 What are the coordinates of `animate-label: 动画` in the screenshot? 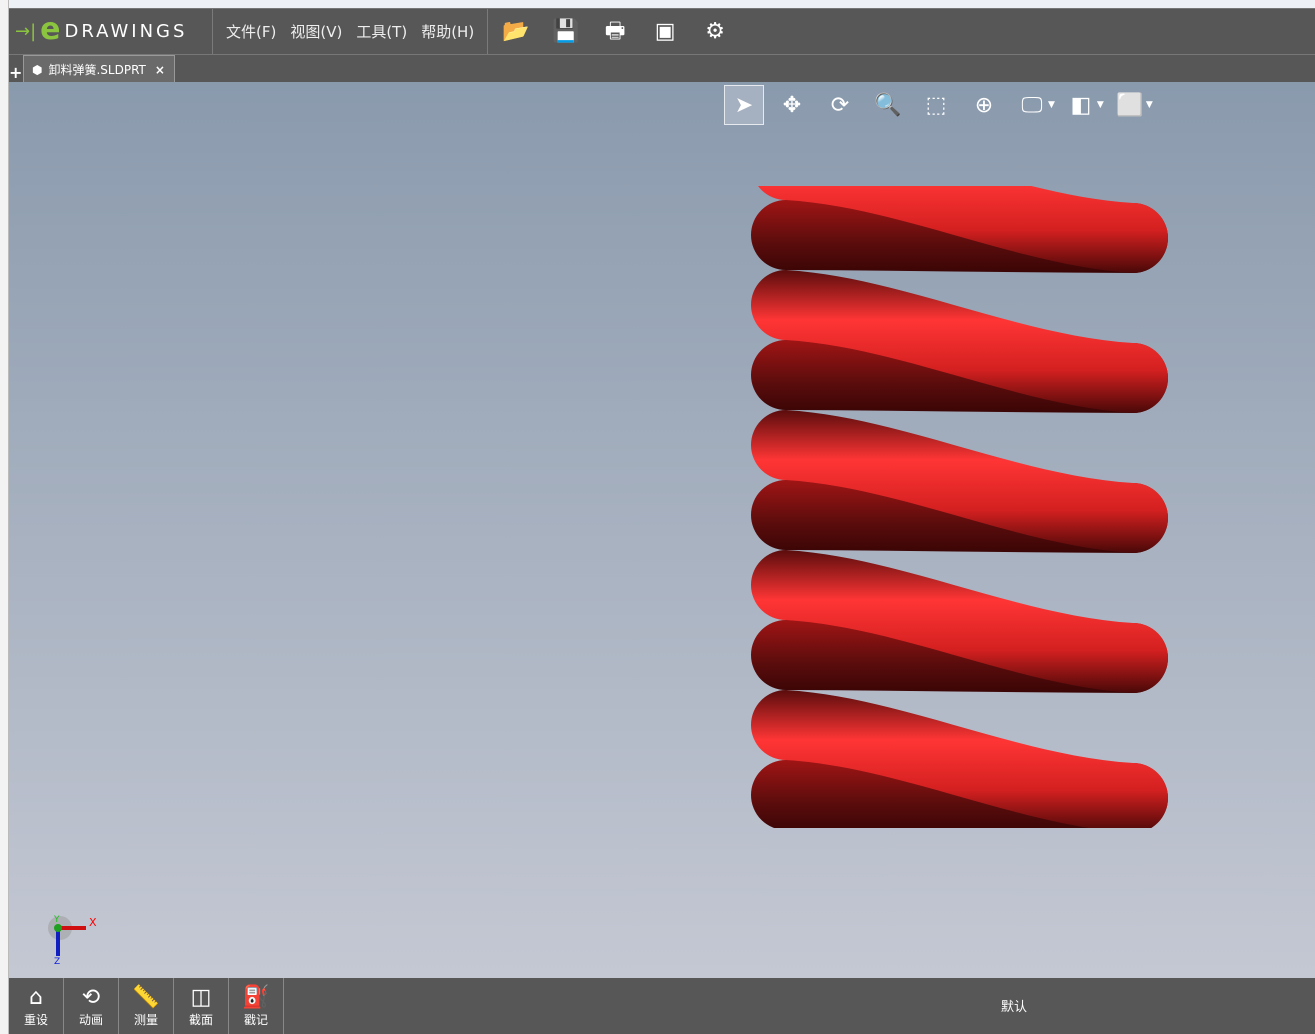 It's located at (90, 1019).